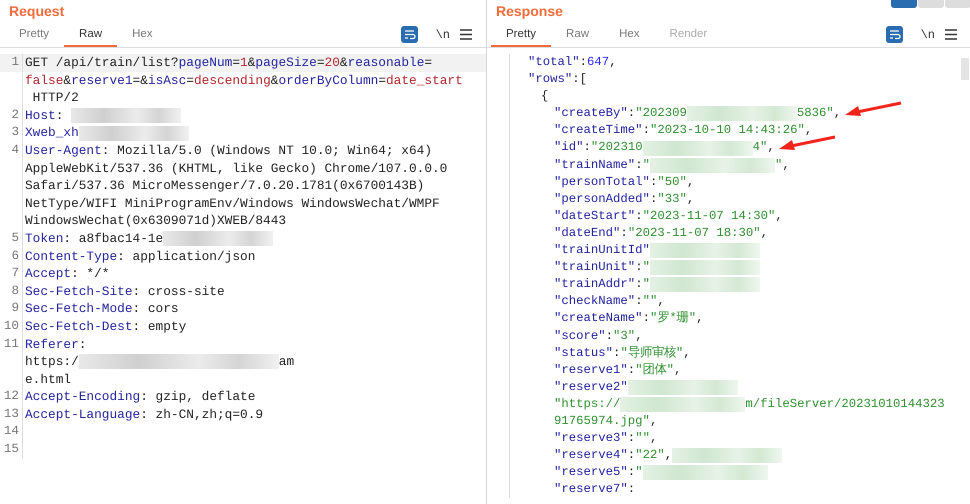  Describe the element at coordinates (11, 239) in the screenshot. I see `line-number: 5` at that location.